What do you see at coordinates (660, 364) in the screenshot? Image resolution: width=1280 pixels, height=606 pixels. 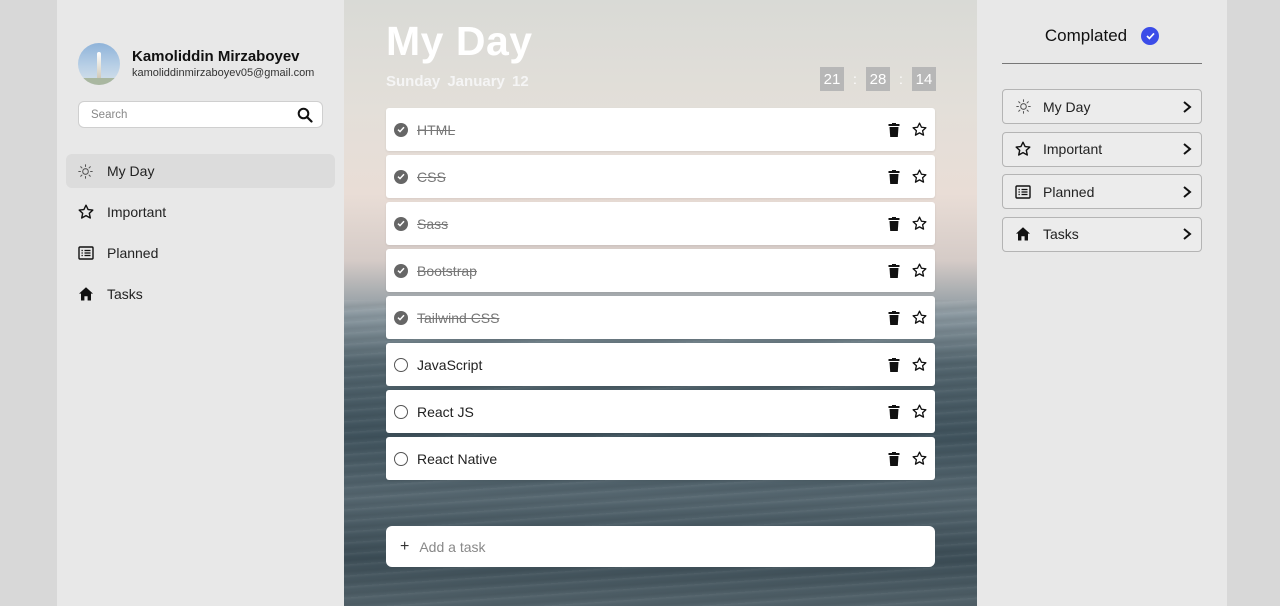 I see `task-item: JavaScript` at bounding box center [660, 364].